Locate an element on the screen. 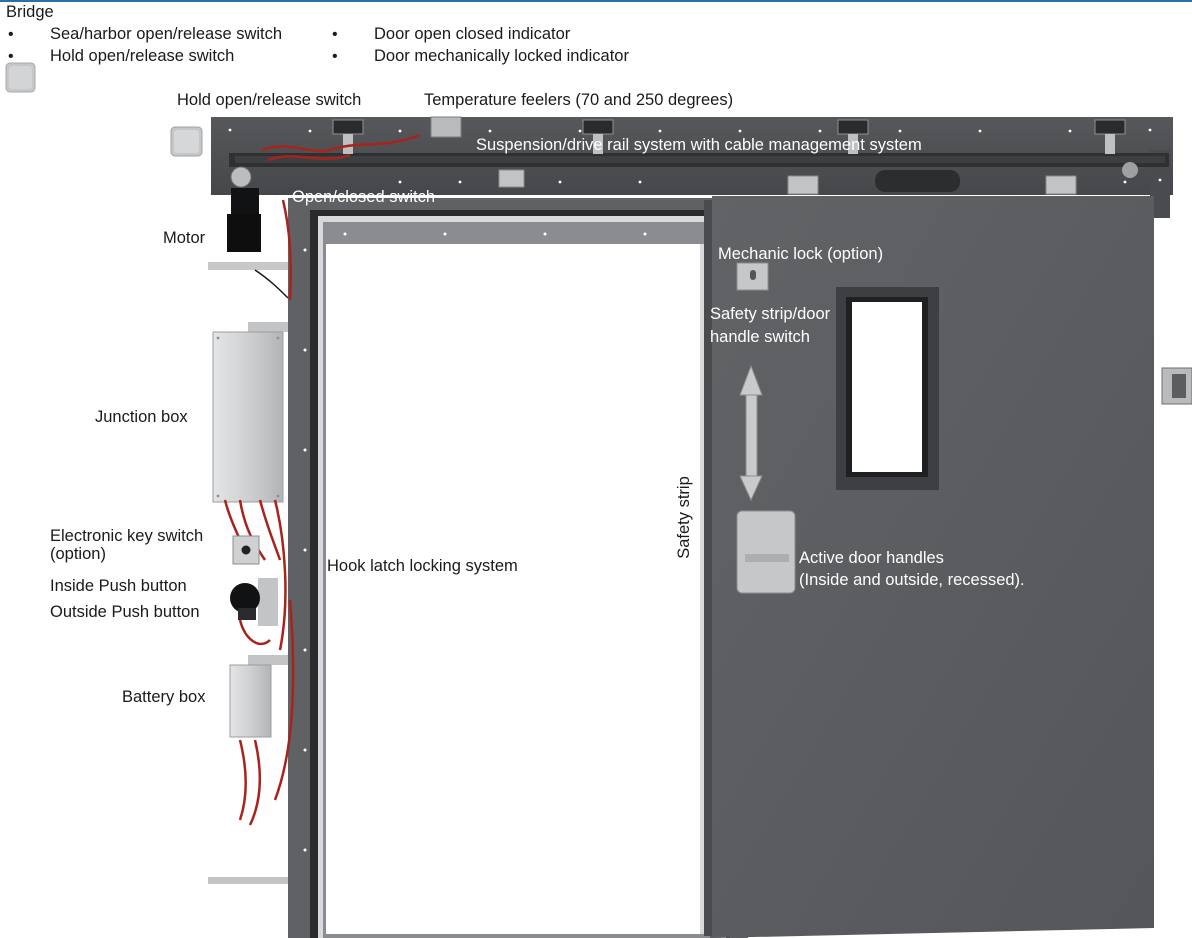 The height and width of the screenshot is (938, 1192). battery-box is located at coordinates (258, 696).